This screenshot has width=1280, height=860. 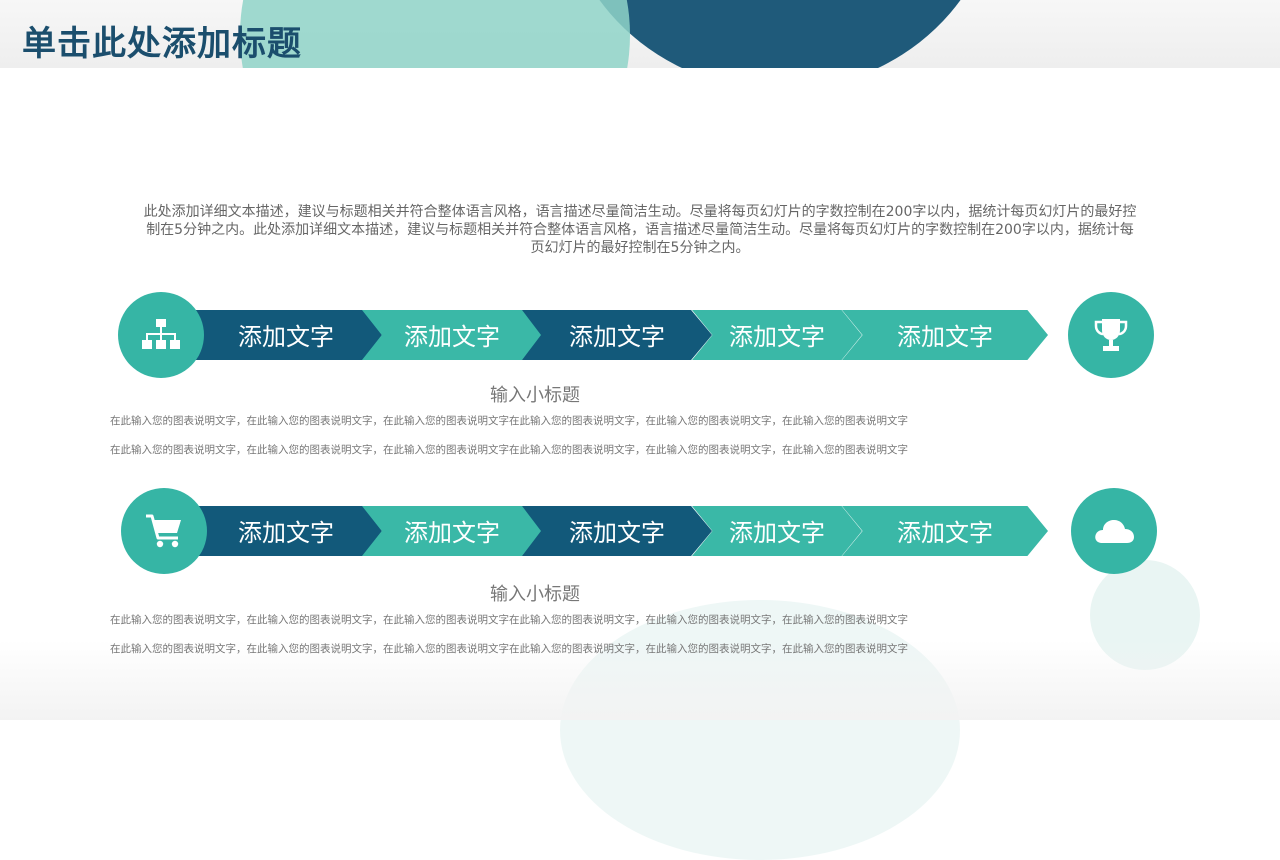 What do you see at coordinates (535, 394) in the screenshot?
I see `row-1-subtitle: 输入小标题` at bounding box center [535, 394].